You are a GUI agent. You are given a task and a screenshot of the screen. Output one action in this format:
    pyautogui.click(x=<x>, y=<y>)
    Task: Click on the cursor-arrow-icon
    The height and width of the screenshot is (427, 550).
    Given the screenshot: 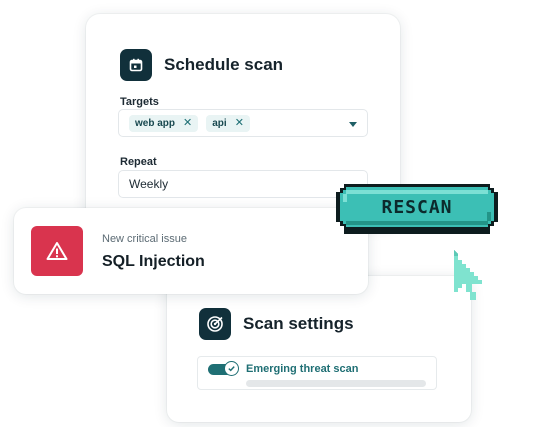 What is the action you would take?
    pyautogui.click(x=470, y=277)
    